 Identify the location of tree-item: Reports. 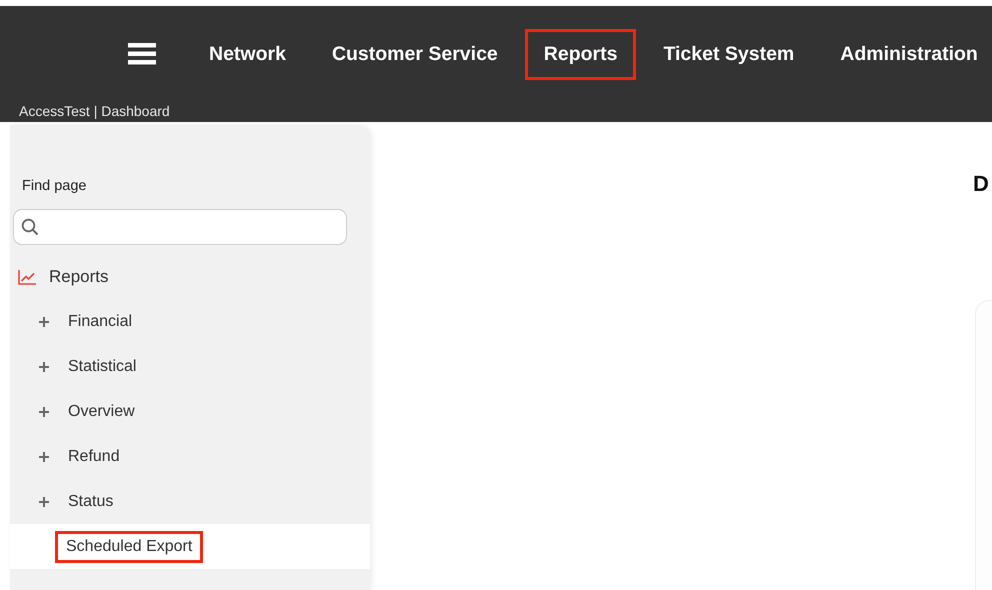
(79, 277).